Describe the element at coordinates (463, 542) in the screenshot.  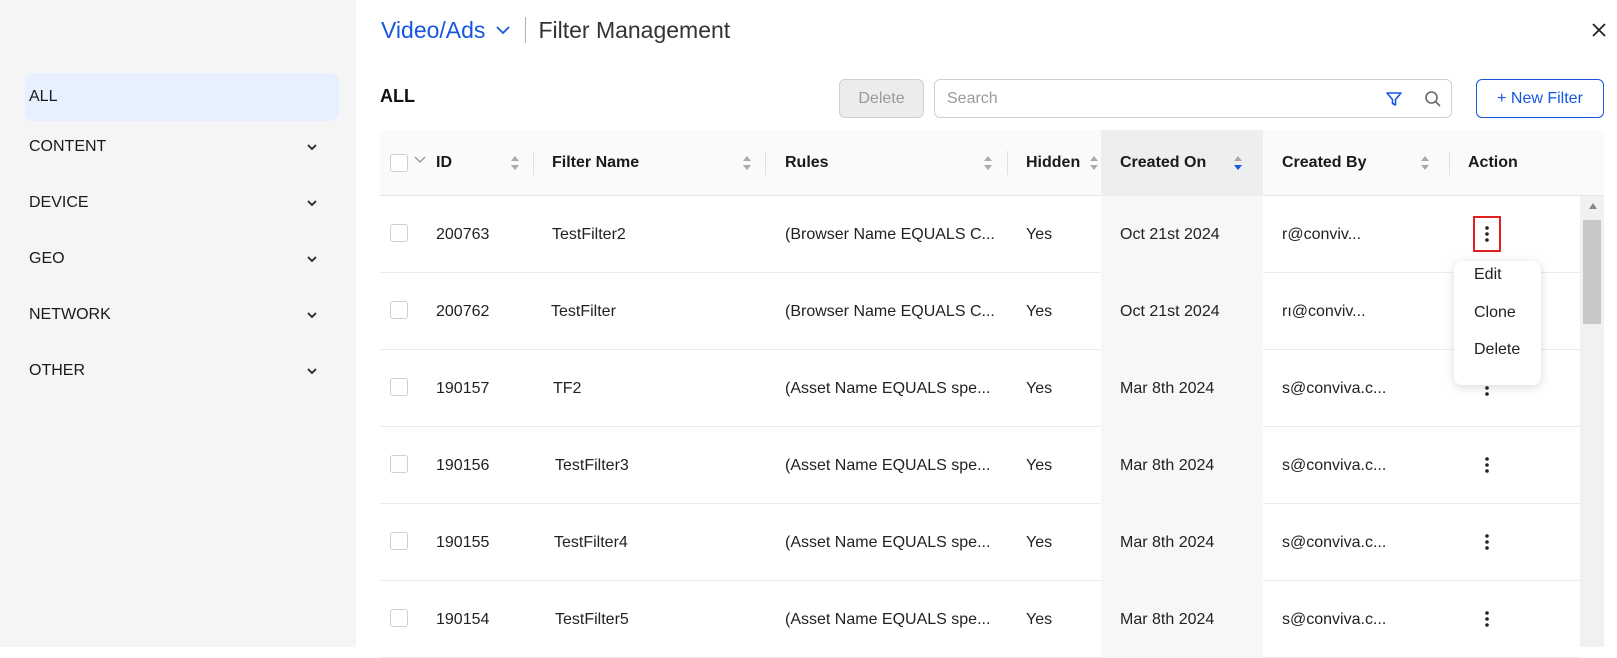
I see `cell-id: 190155` at that location.